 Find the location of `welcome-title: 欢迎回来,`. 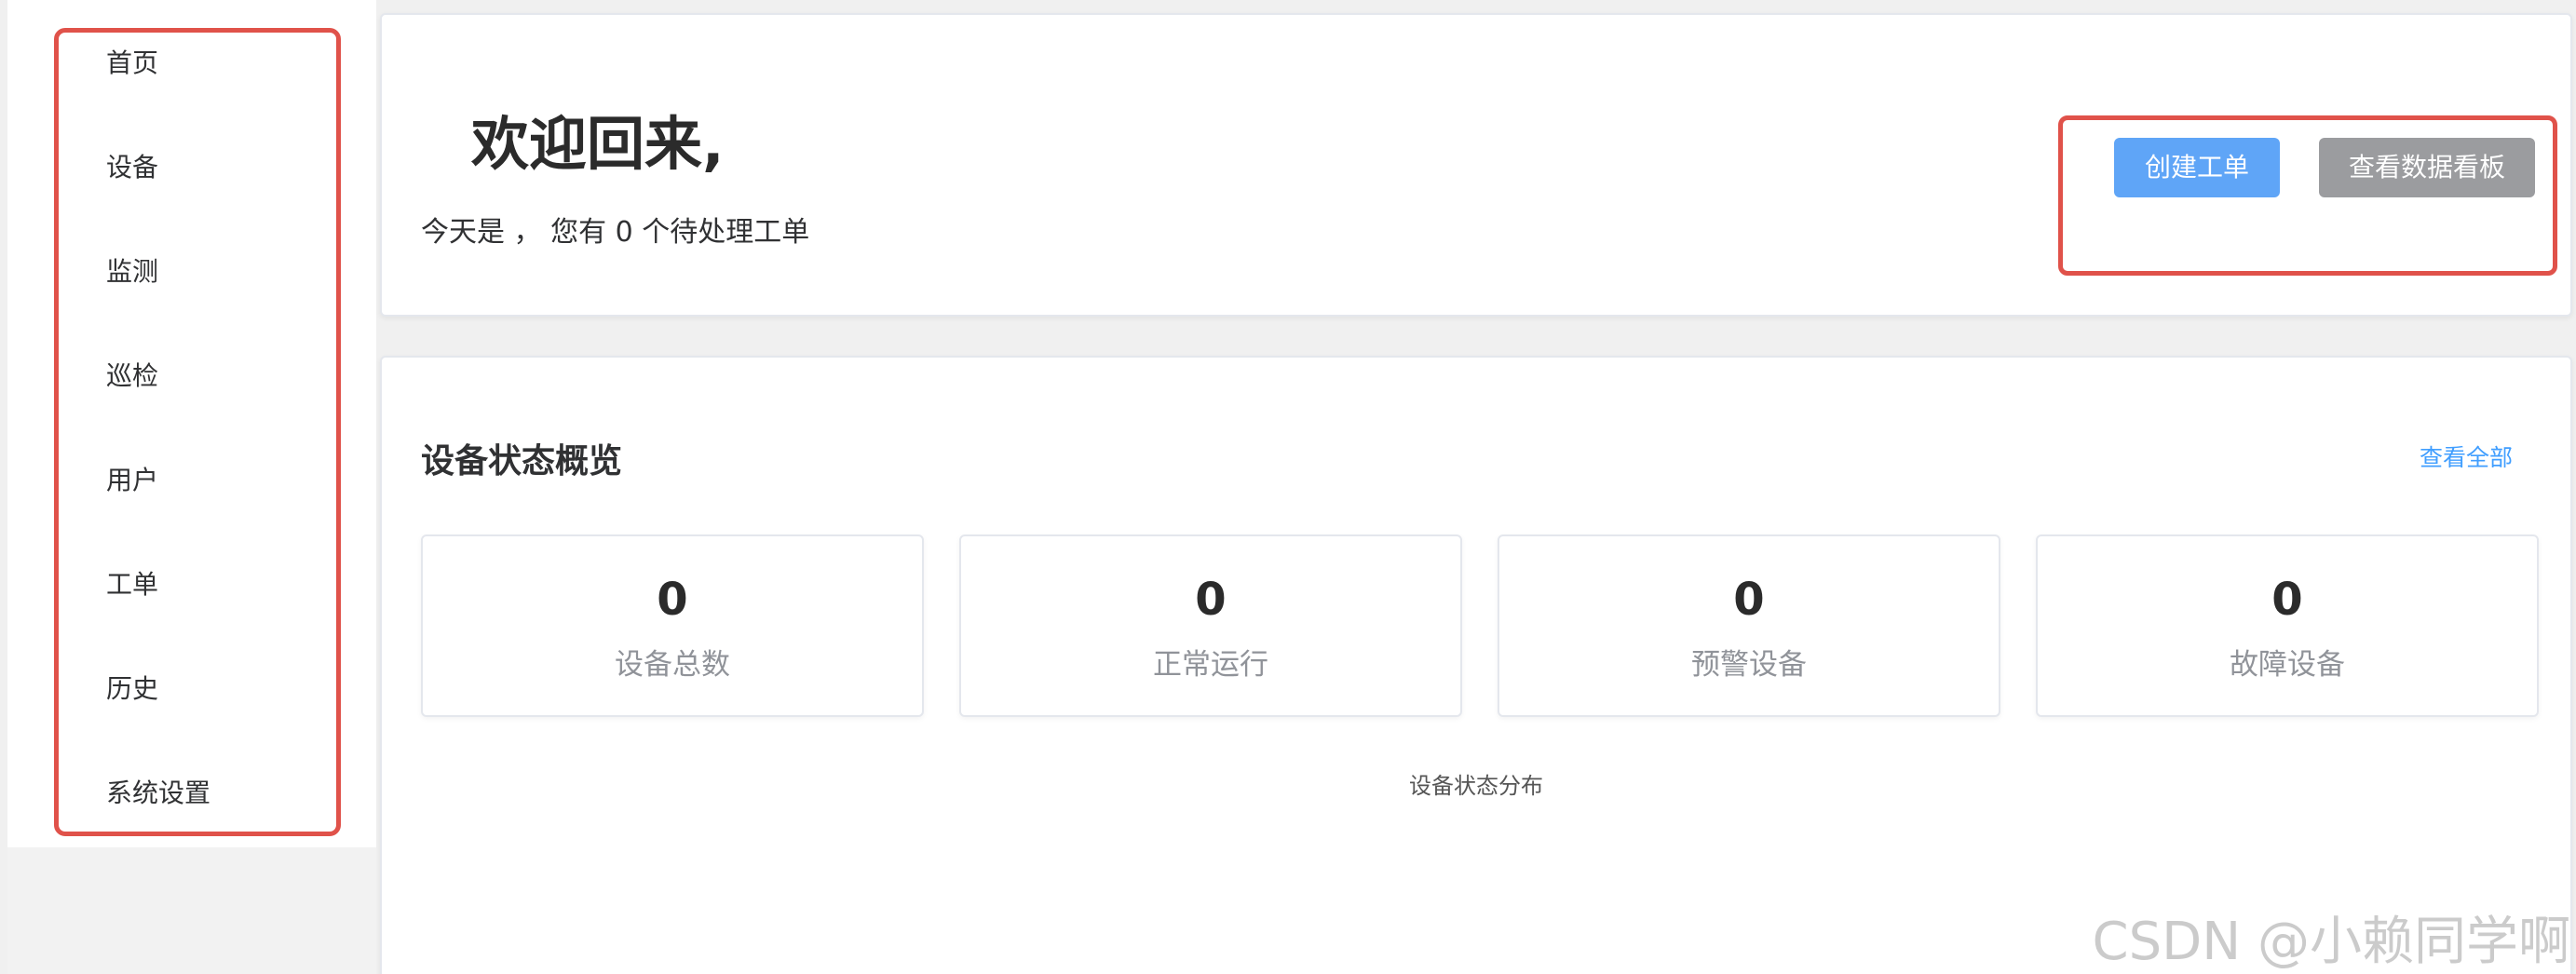

welcome-title: 欢迎回来, is located at coordinates (598, 144).